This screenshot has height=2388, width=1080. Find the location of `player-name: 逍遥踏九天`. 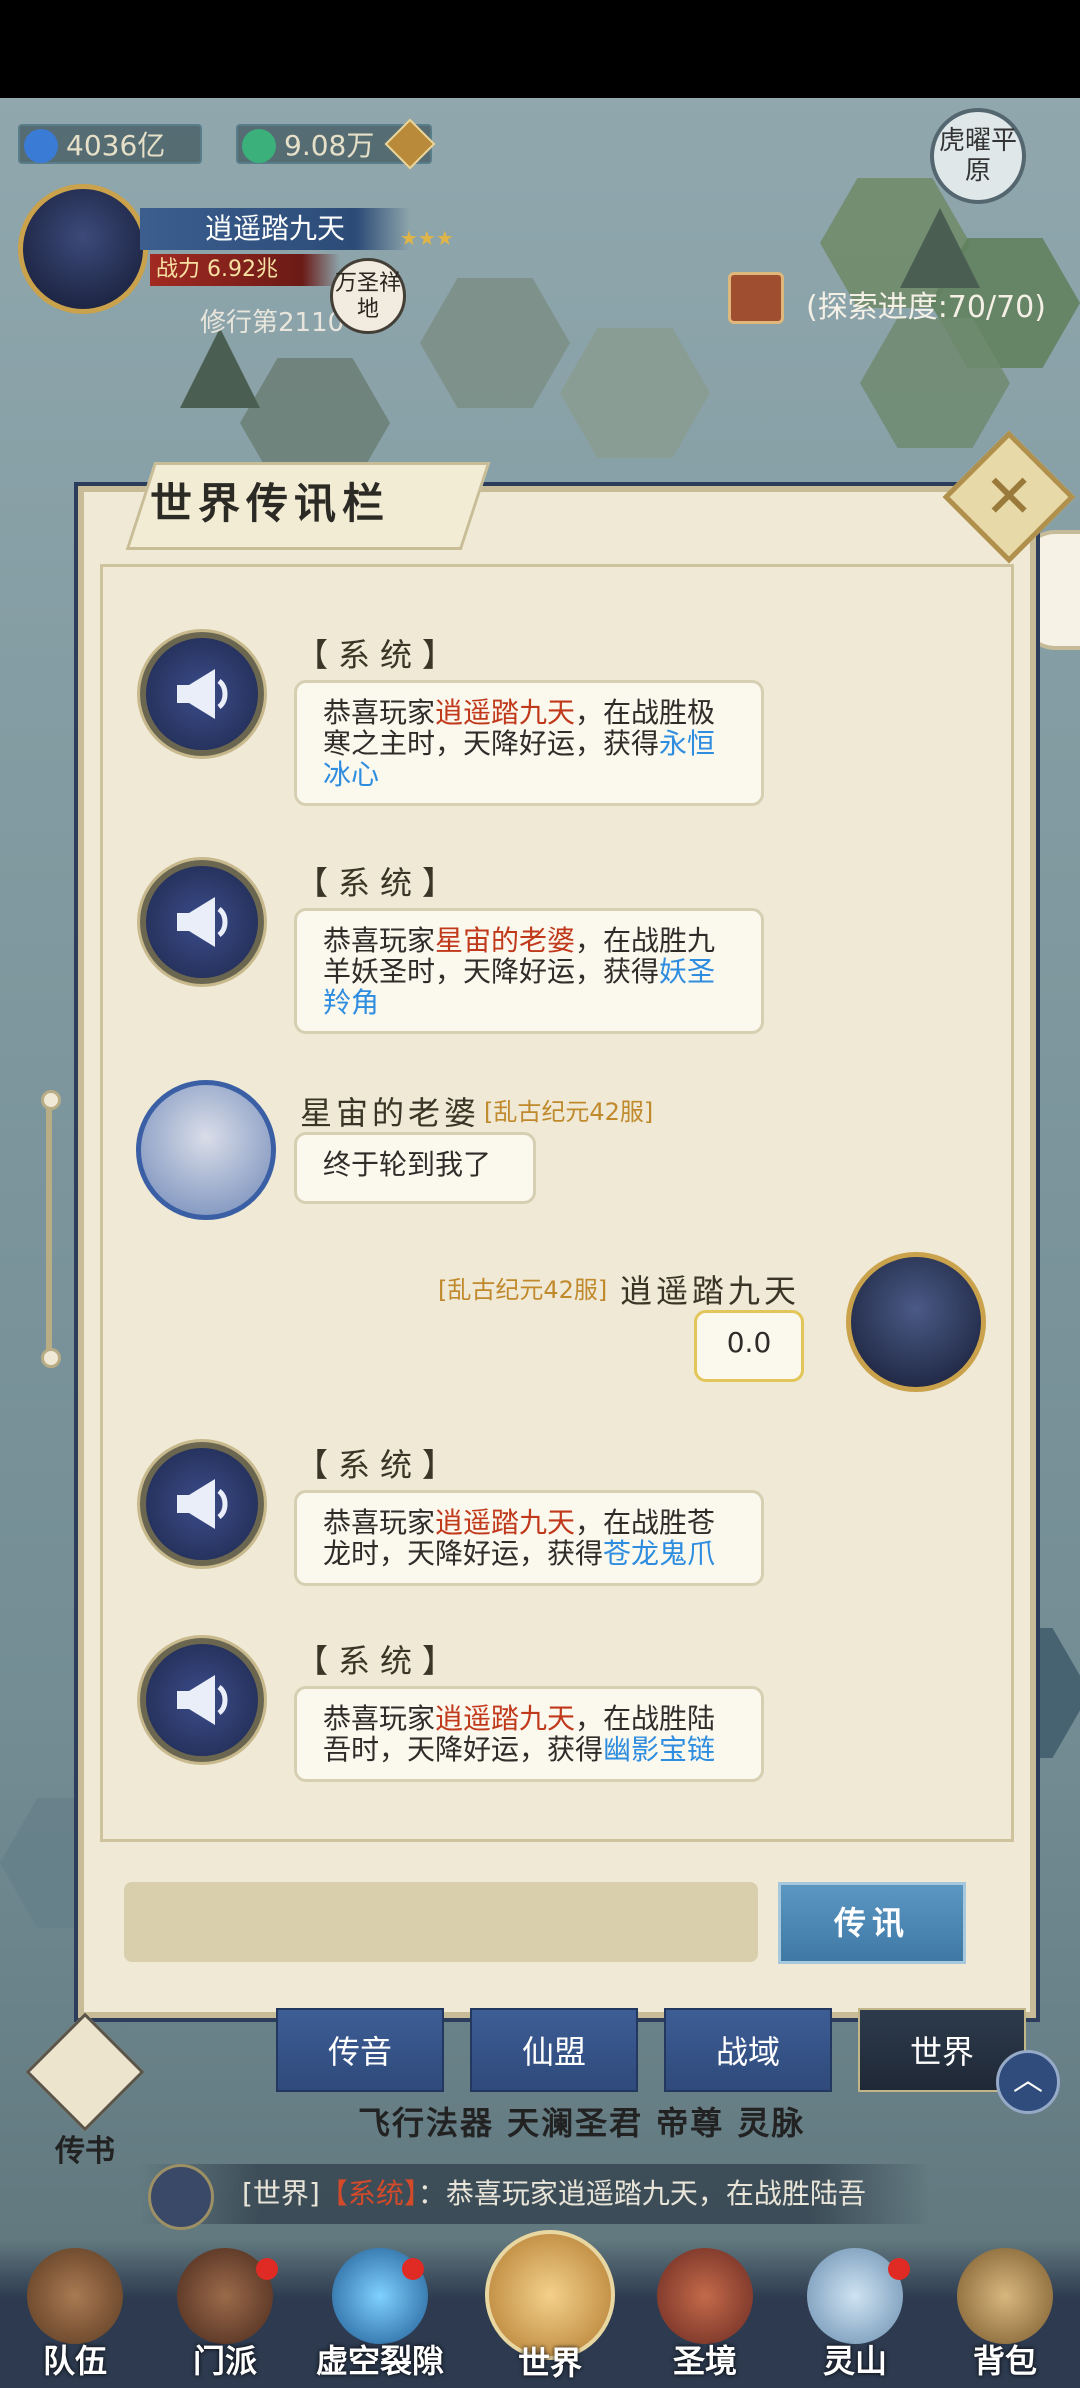

player-name: 逍遥踏九天 is located at coordinates (275, 229).